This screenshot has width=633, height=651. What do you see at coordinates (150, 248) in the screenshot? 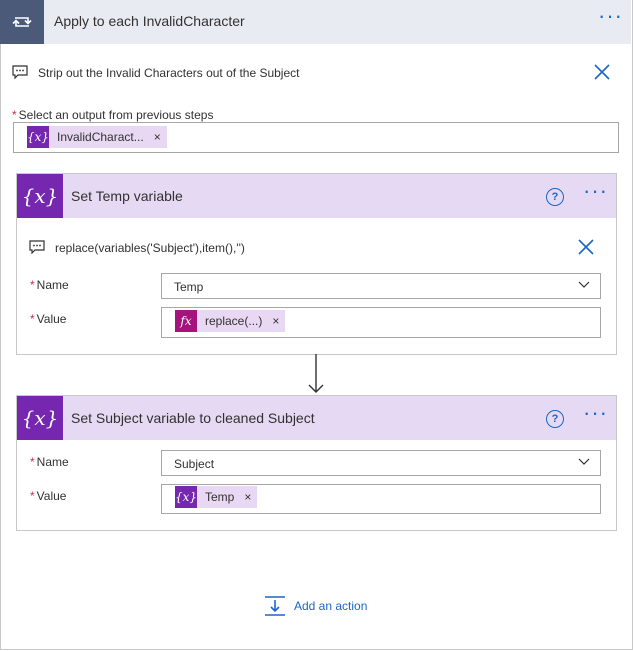
I see `set-temp-comment-text: replace(variables('Subject'),item(),'')` at bounding box center [150, 248].